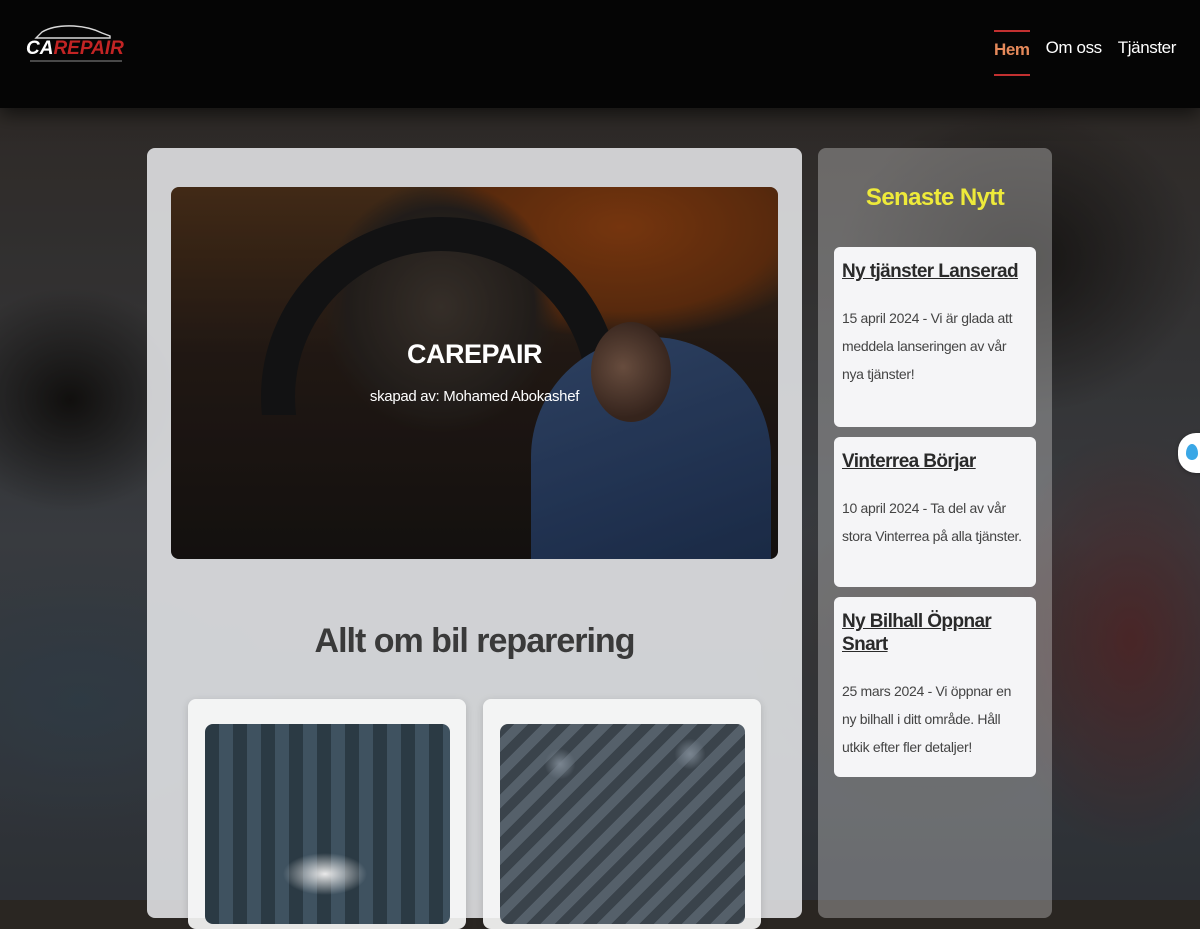  I want to click on logo-text: CAREPAIR, so click(75, 49).